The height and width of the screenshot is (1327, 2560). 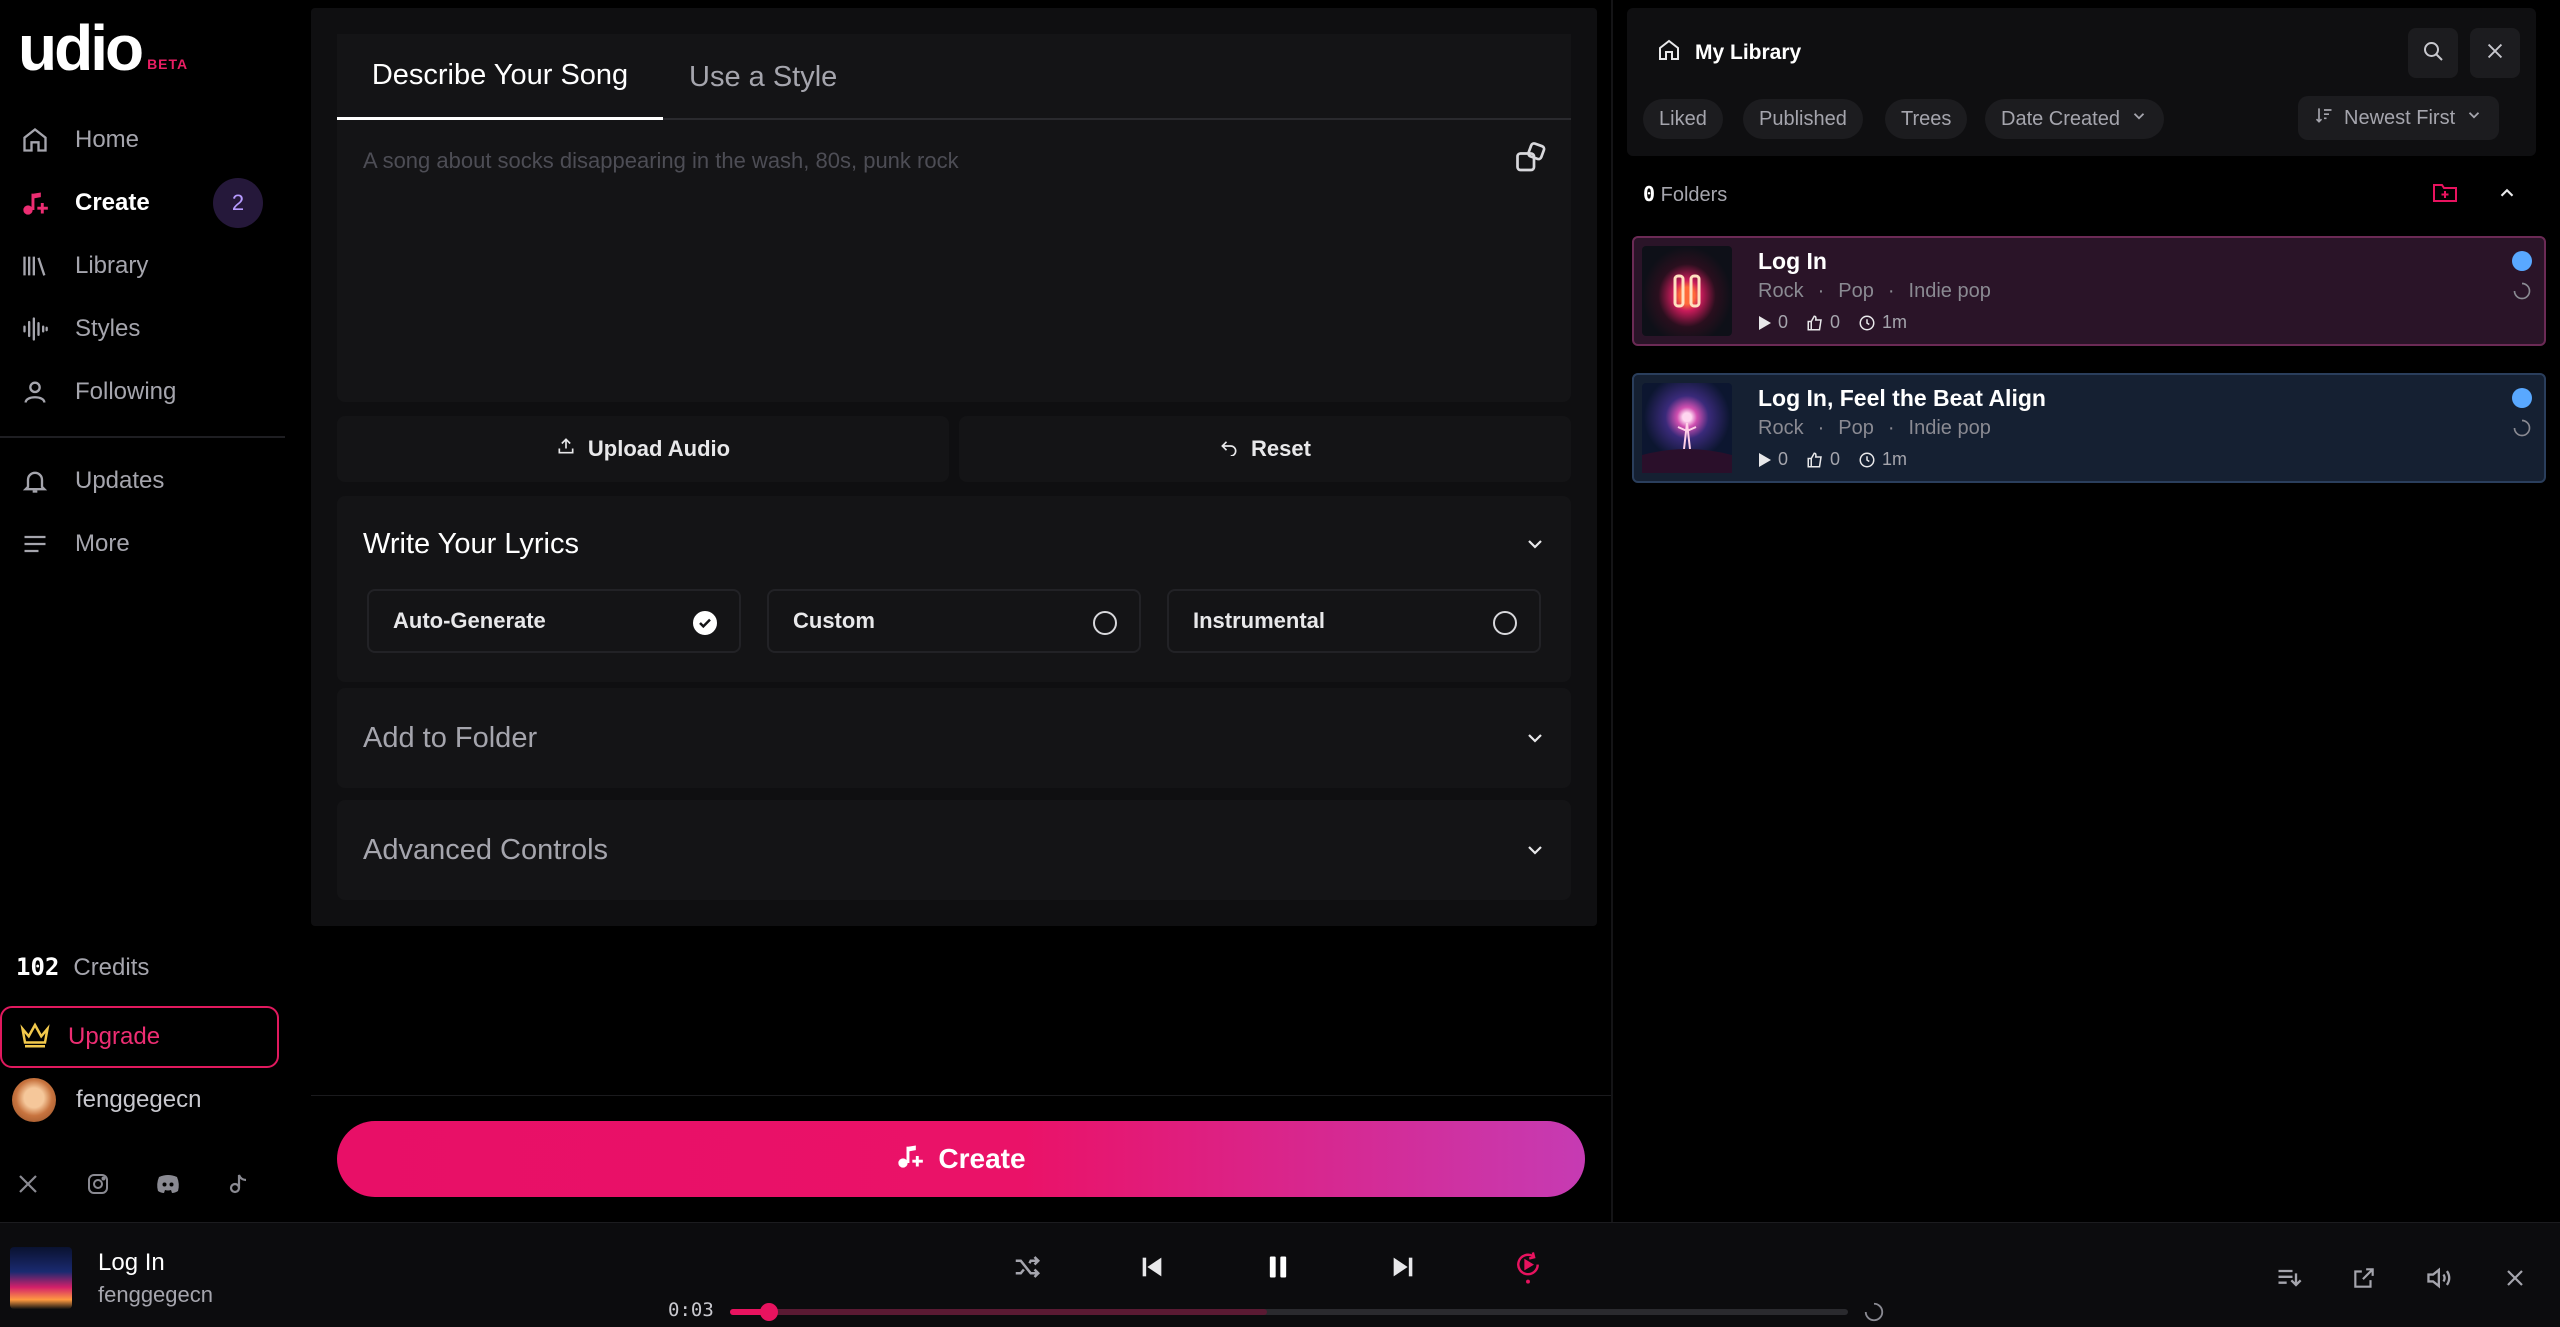 I want to click on reset-button: Reset, so click(x=1265, y=449).